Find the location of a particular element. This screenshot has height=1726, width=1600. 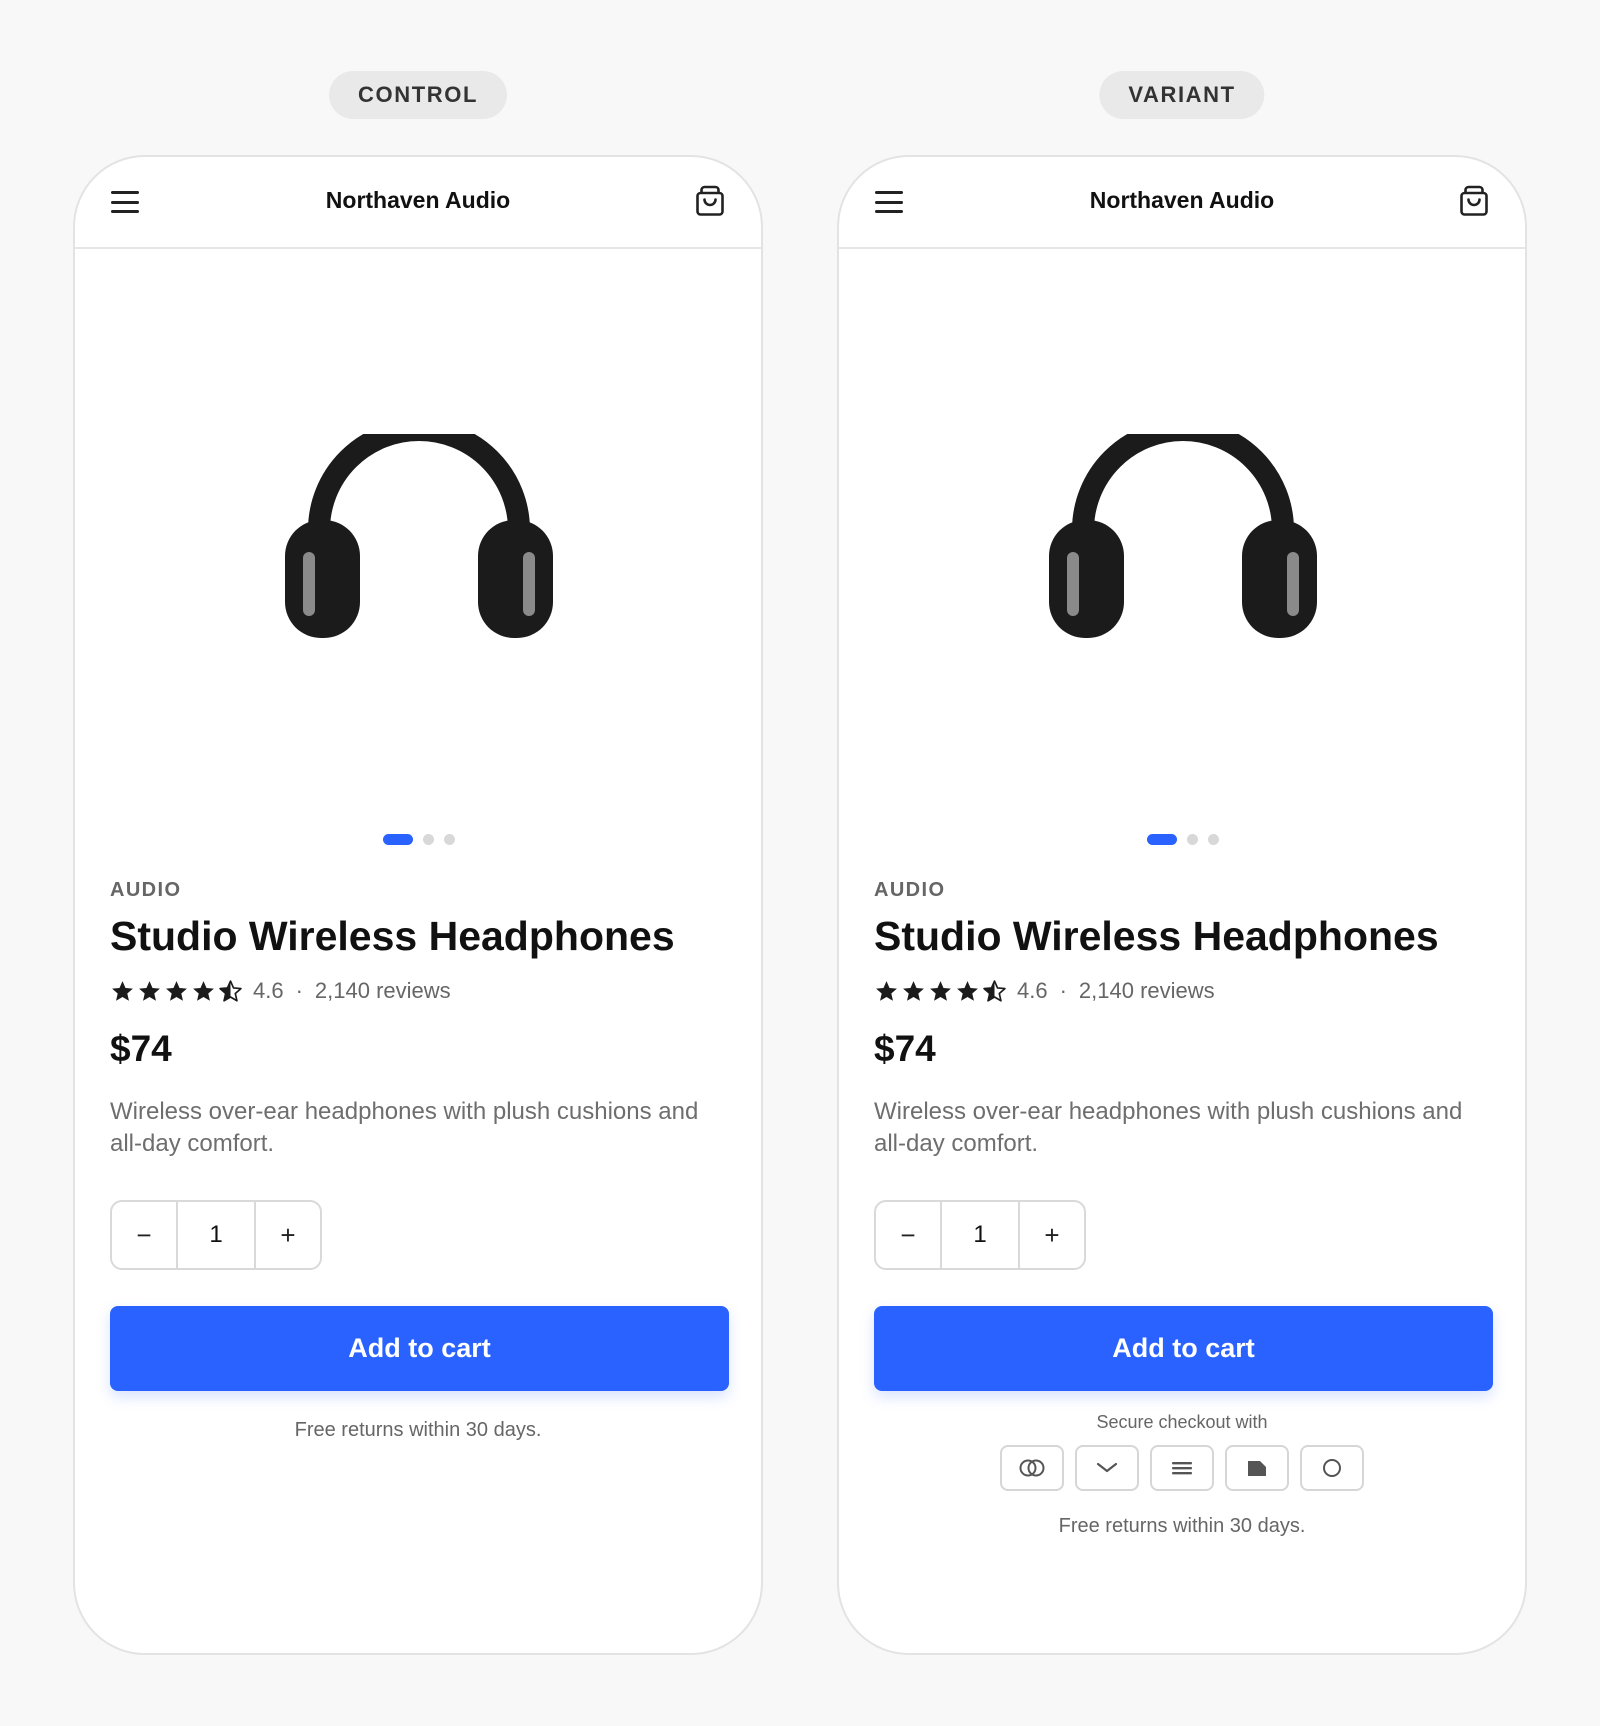

list-lines-icon is located at coordinates (1182, 1468).